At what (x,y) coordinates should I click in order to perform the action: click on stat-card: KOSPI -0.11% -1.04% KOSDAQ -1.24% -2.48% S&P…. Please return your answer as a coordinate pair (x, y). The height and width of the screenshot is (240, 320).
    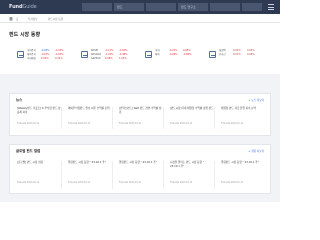
    Looking at the image, I should click on (106, 57).